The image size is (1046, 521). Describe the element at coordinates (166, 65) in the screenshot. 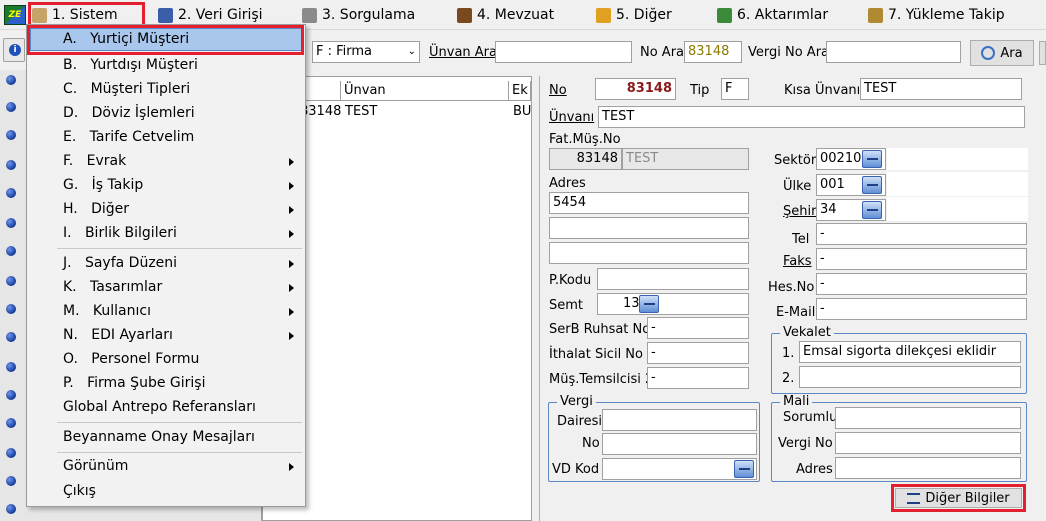

I see `menu-item-yurtdisi-musteri: B. Yurtdışı Müşteri` at that location.